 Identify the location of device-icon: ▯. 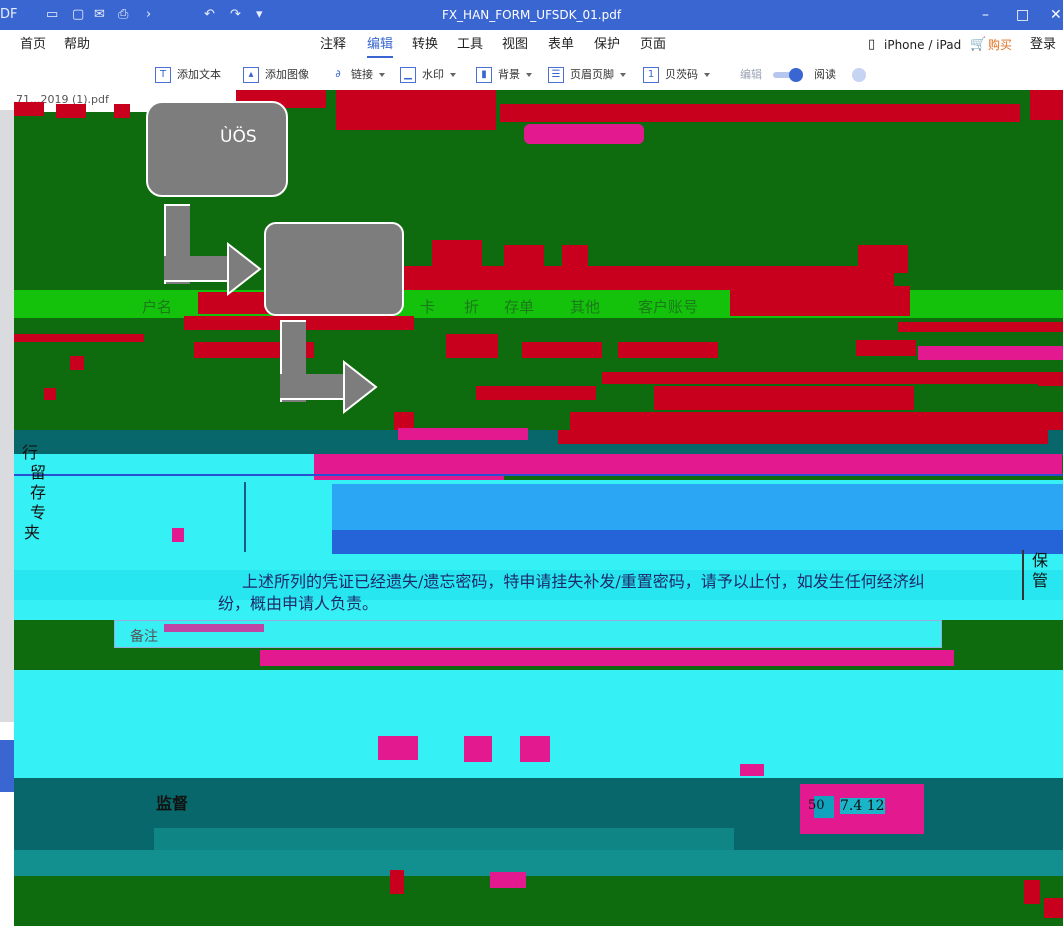
(871, 45).